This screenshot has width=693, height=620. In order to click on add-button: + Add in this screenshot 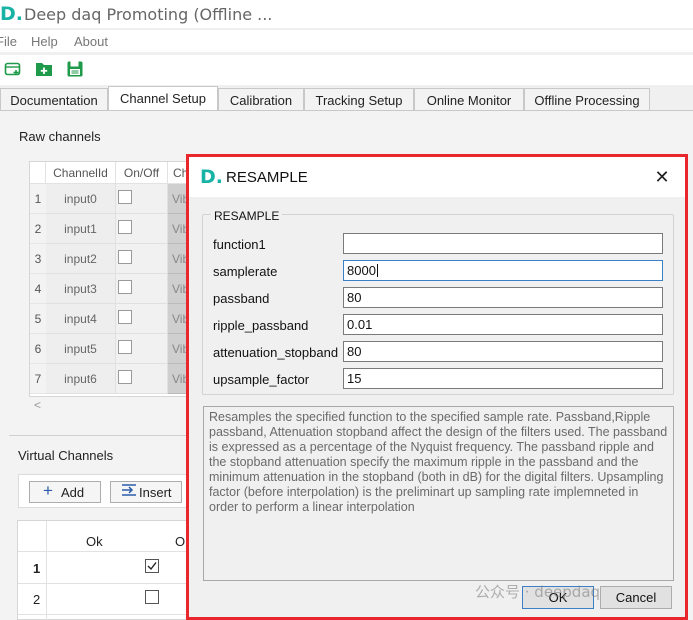, I will do `click(65, 492)`.